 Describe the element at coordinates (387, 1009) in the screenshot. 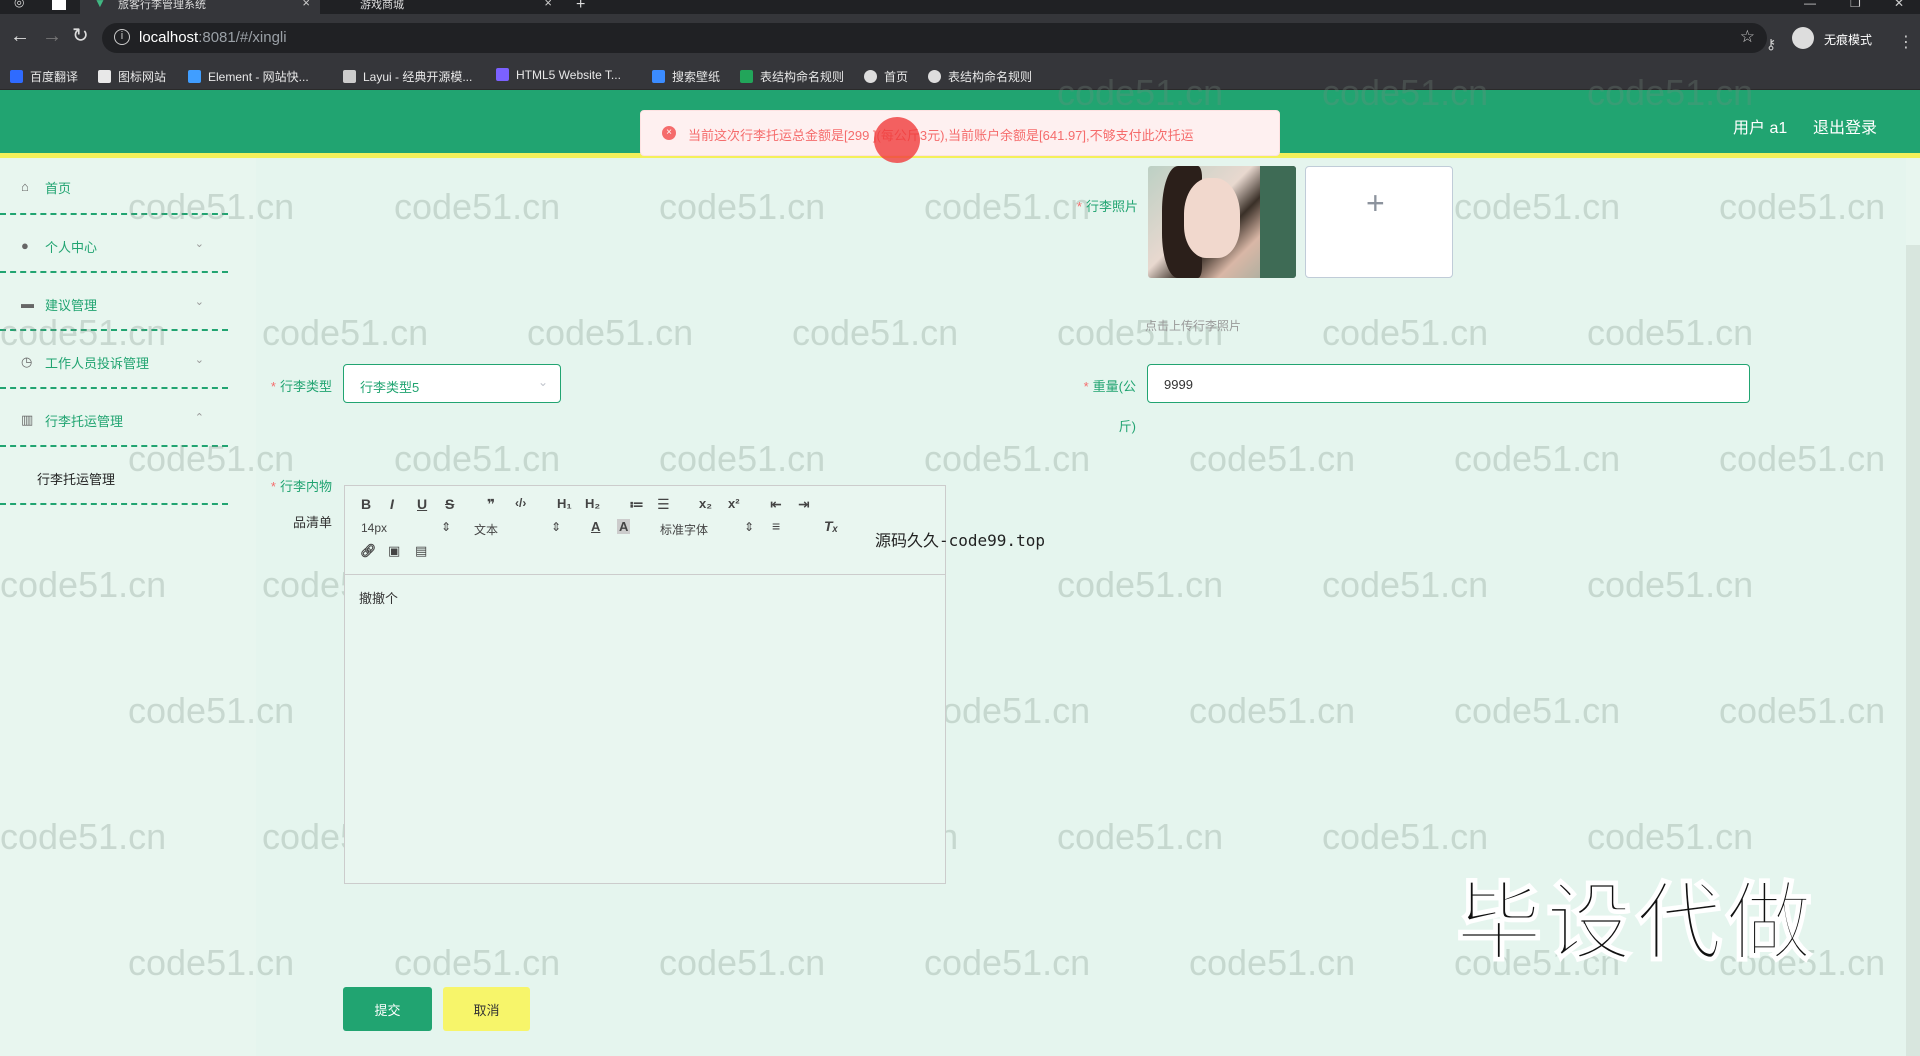

I see `submit-button: 提交` at that location.